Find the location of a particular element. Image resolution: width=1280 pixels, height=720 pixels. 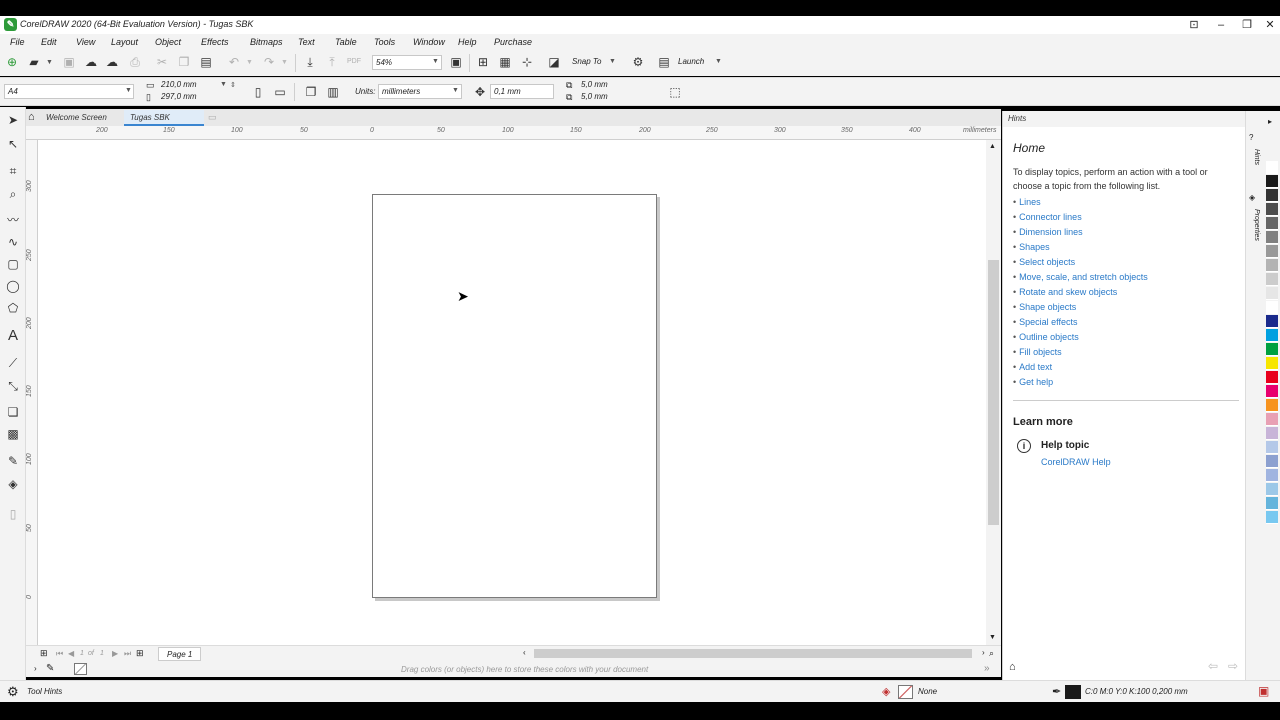

hint-link: • Select objects is located at coordinates (1044, 262).